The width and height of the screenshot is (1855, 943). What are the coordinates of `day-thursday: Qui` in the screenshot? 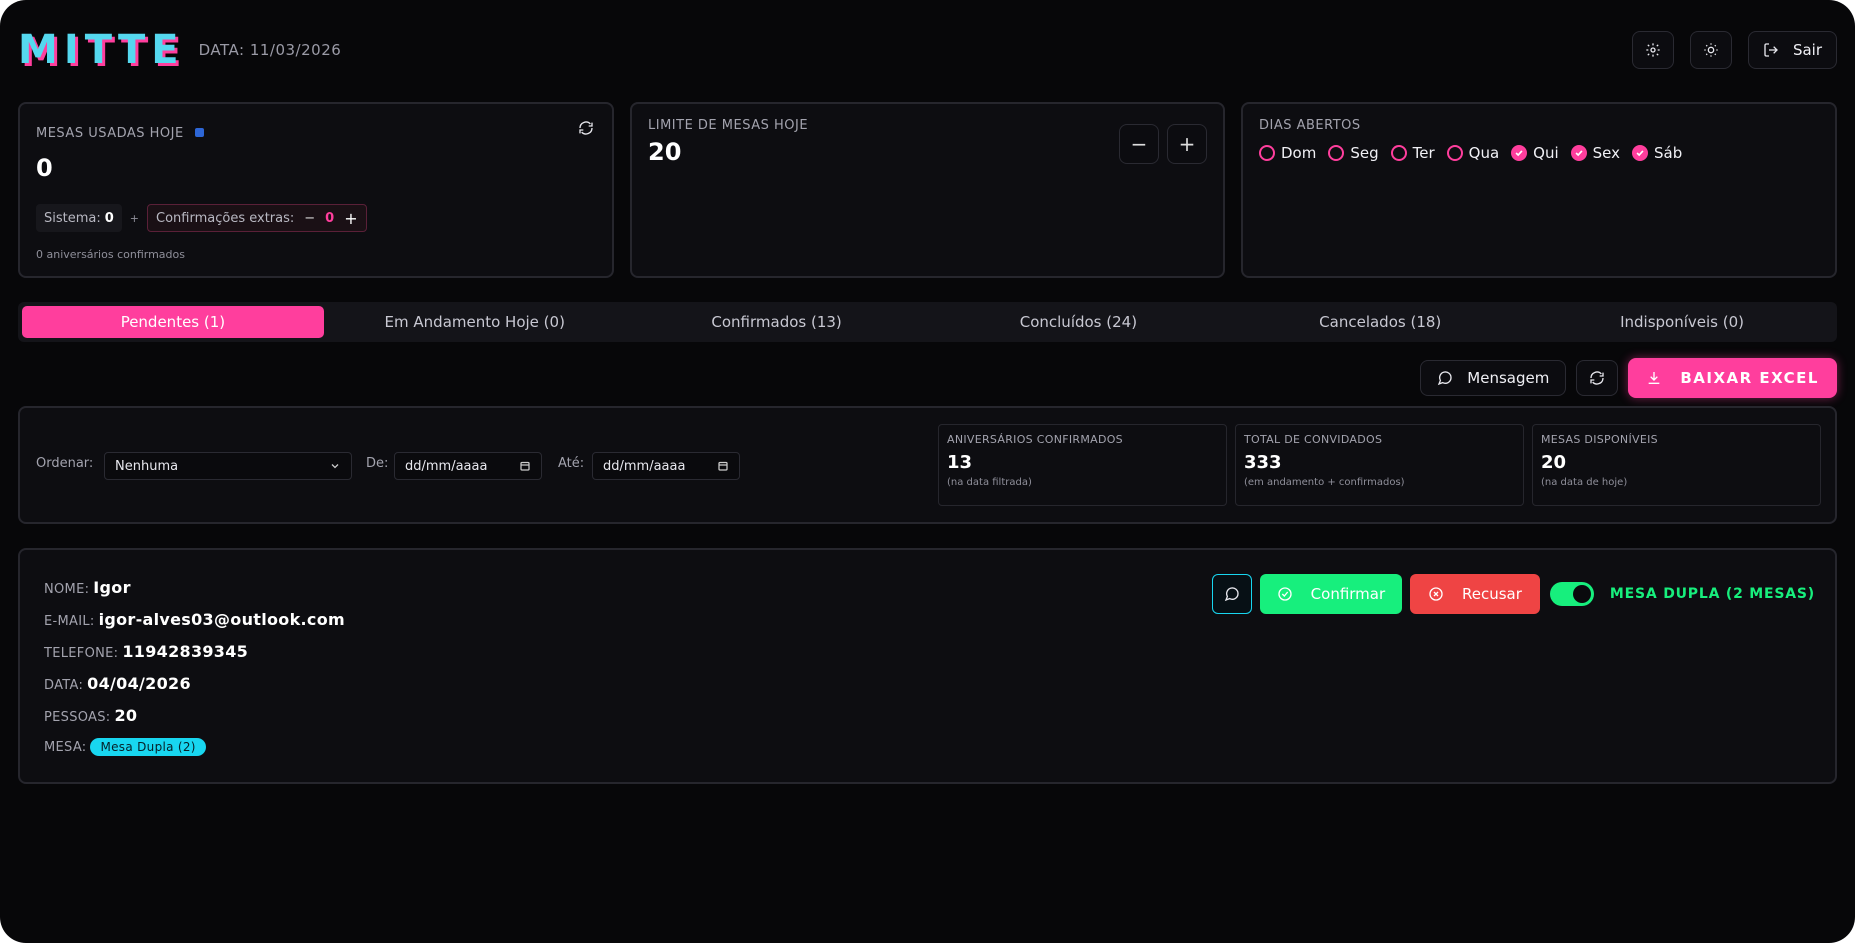 It's located at (1535, 153).